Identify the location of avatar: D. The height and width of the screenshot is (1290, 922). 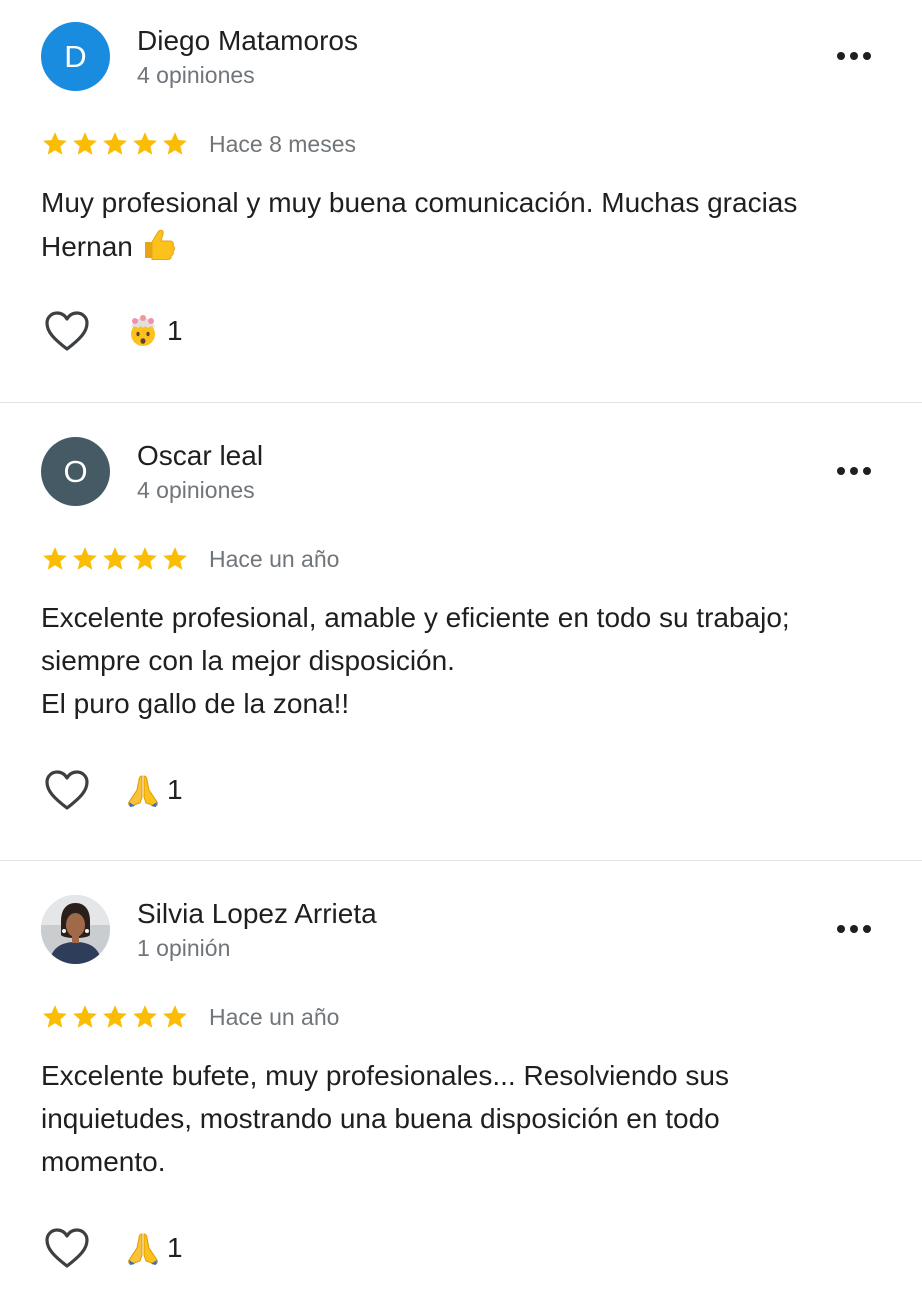
(75, 56).